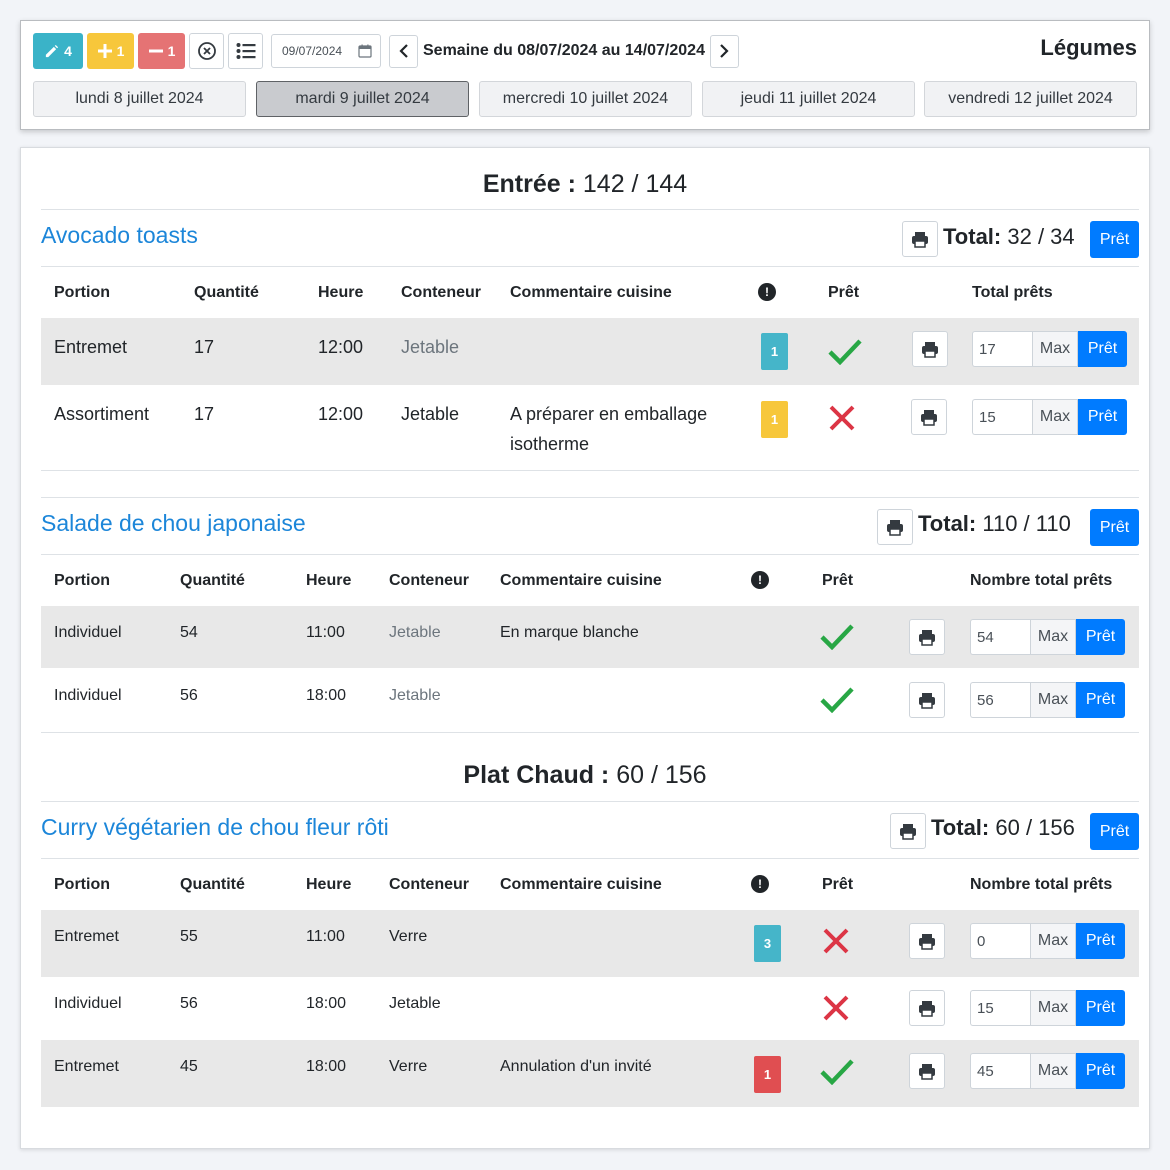  I want to click on tab-mercredi: mercredi 10 juillet 2024, so click(585, 99).